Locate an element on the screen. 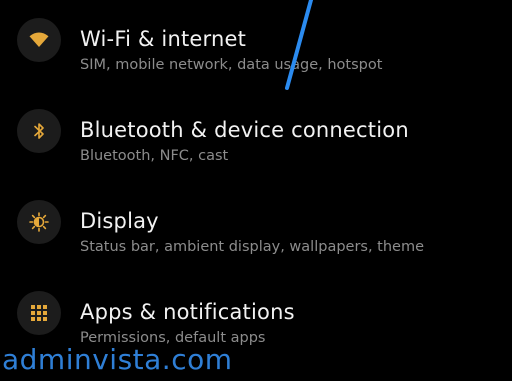 This screenshot has height=381, width=512. settings-item-title: Wi-Fi & internet is located at coordinates (163, 39).